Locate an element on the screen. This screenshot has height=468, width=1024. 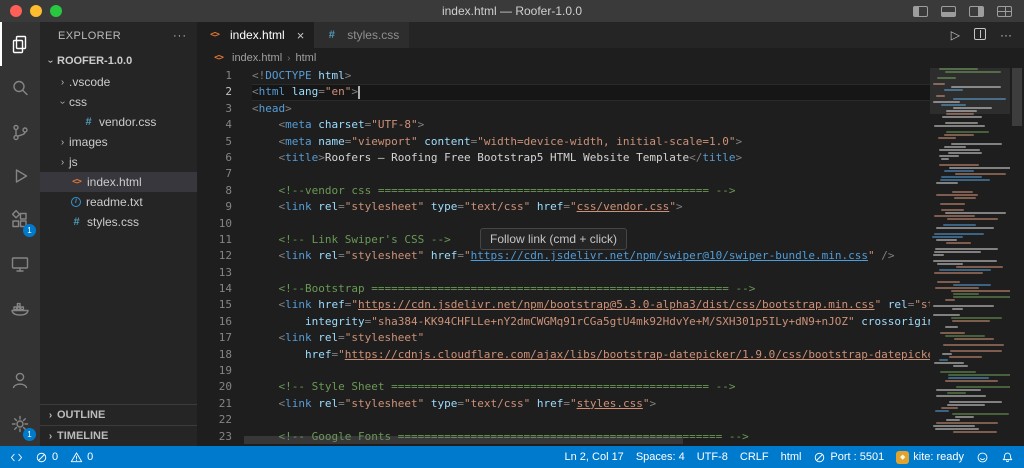
toggle-secondary-sidebar-icon is located at coordinates (976, 11).